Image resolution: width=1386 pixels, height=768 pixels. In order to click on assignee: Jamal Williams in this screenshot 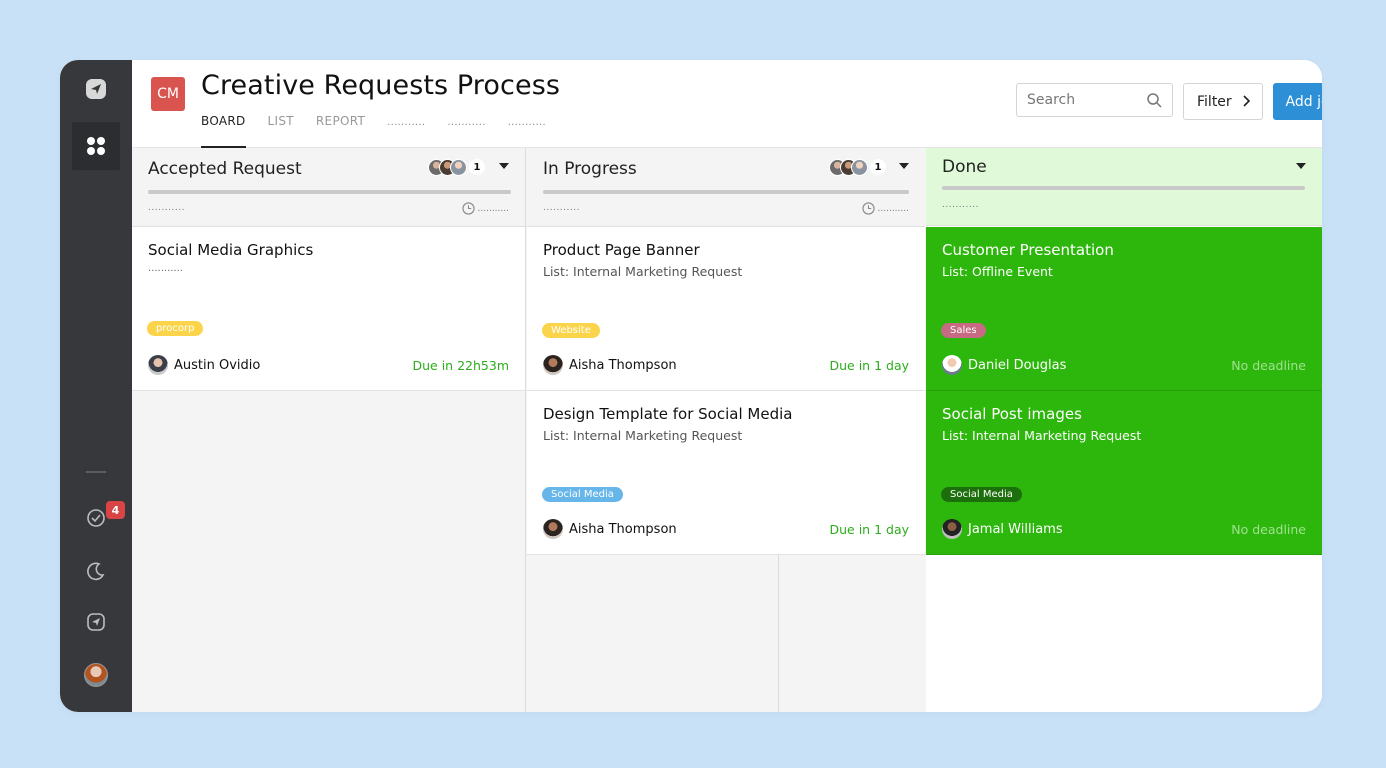, I will do `click(1002, 529)`.